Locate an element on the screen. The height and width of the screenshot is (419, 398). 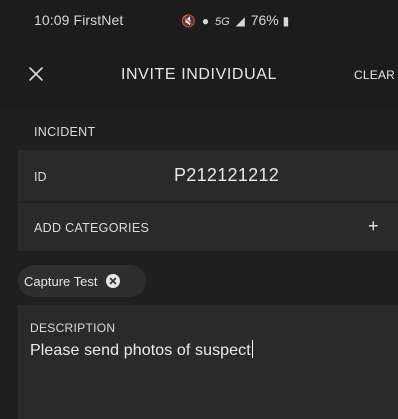
add-categories-label: ADD CATEGORIES is located at coordinates (92, 228).